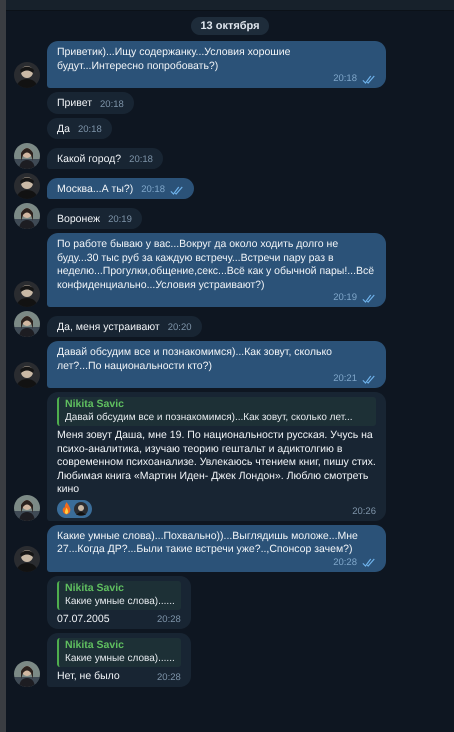 This screenshot has width=454, height=732. Describe the element at coordinates (195, 359) in the screenshot. I see `message-text: Давай обсудим все и познакомимся)...Как зовут, сколько лет?...По национальности кто?)` at that location.